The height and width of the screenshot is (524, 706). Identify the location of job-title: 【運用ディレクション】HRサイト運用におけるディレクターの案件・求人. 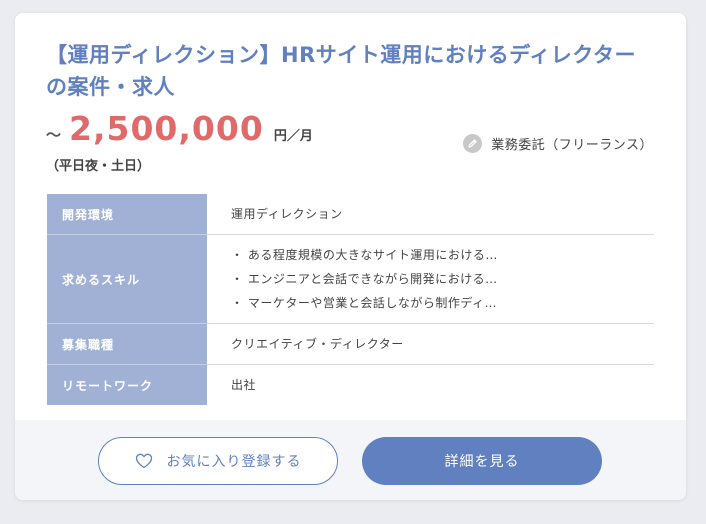
(351, 71).